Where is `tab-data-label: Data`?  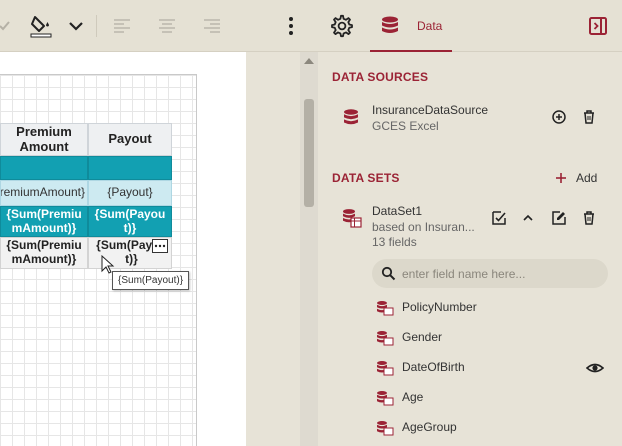
tab-data-label: Data is located at coordinates (430, 26).